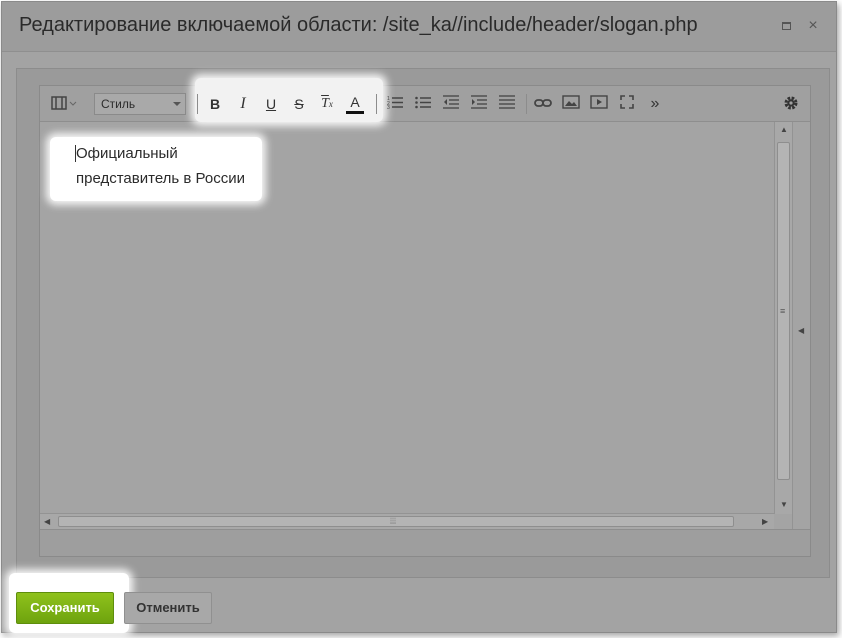  Describe the element at coordinates (47, 521) in the screenshot. I see `scroll-left-icon: ◀` at that location.